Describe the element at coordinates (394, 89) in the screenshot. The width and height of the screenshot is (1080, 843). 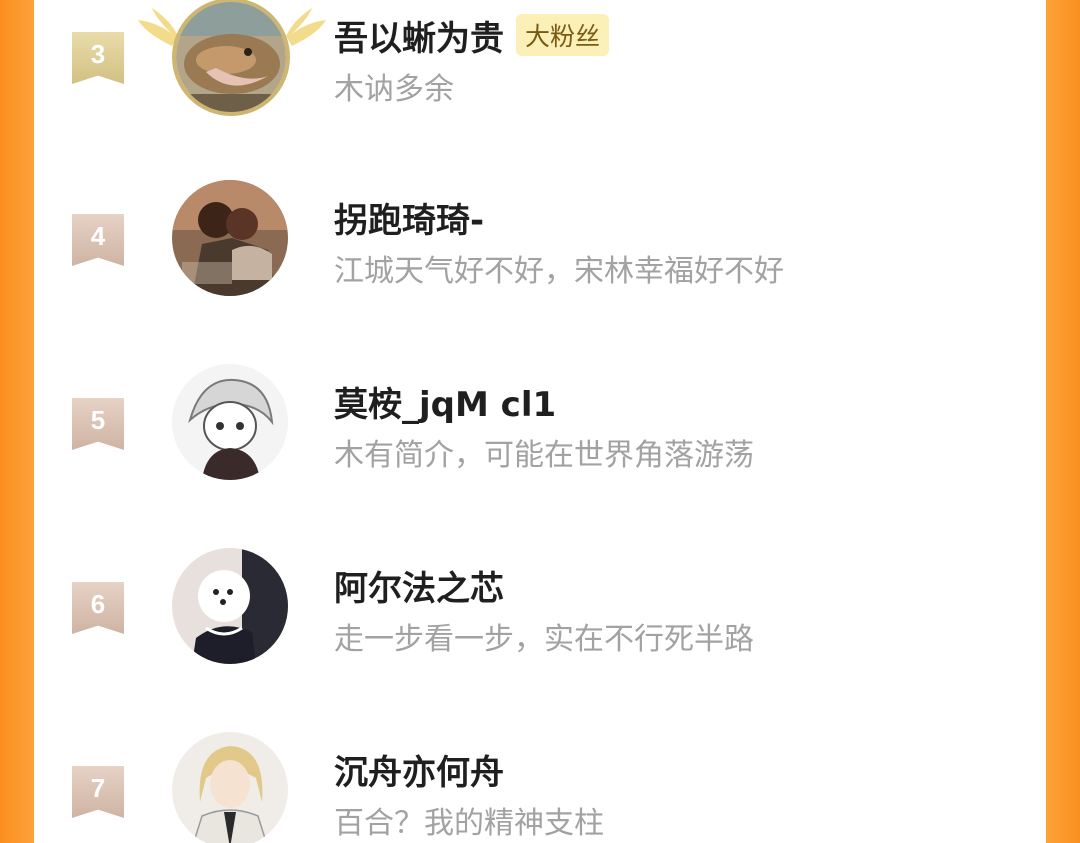
I see `fan-bio: 木讷多余` at that location.